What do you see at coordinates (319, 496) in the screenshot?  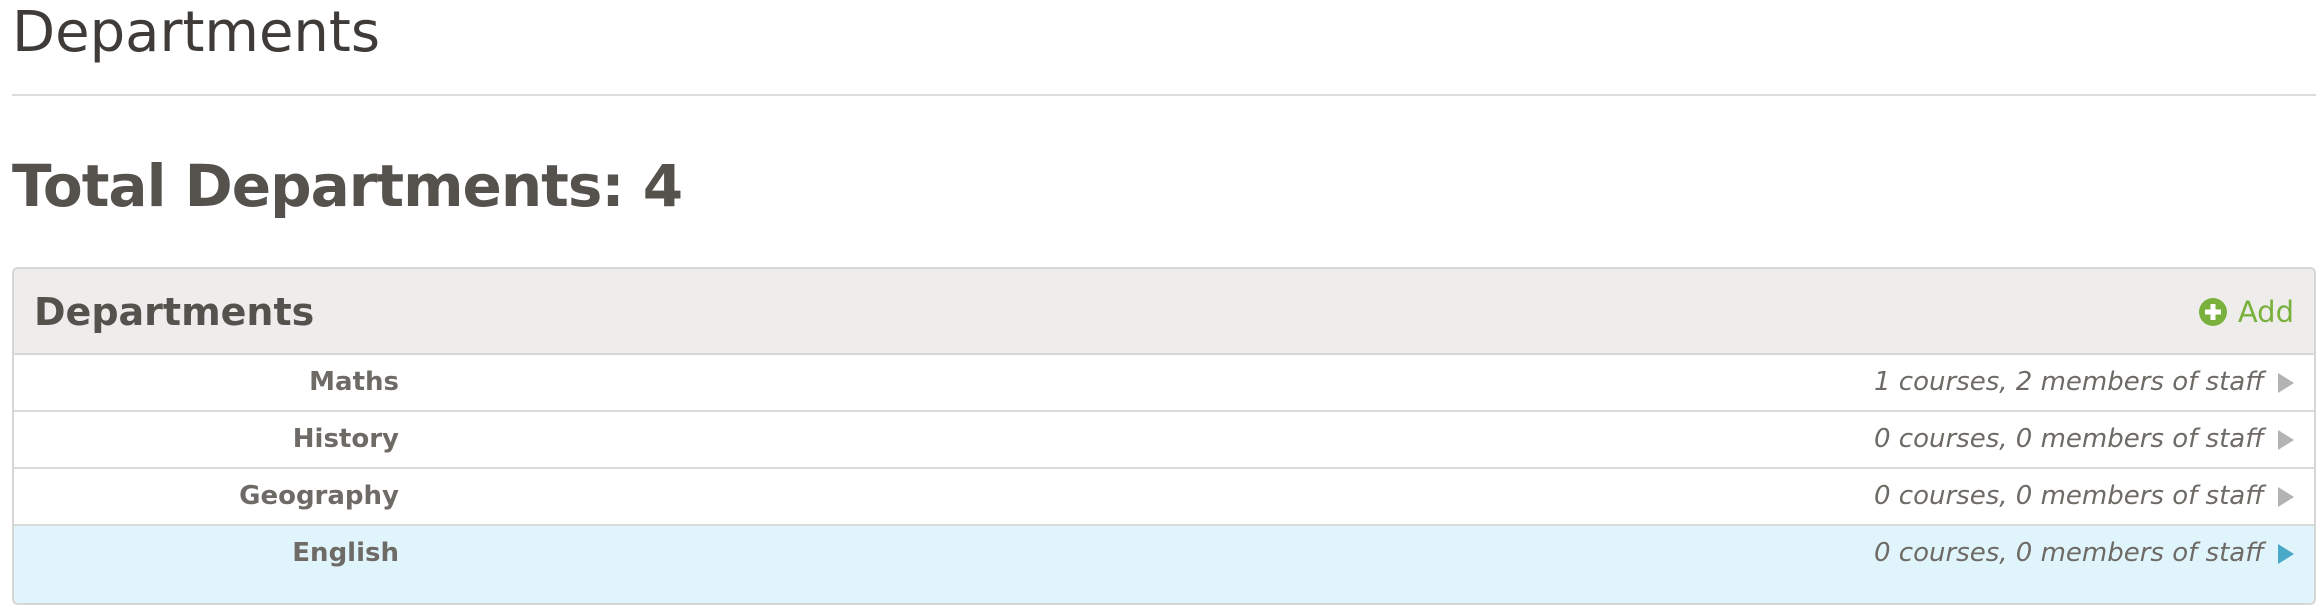 I see `department-name: Geography` at bounding box center [319, 496].